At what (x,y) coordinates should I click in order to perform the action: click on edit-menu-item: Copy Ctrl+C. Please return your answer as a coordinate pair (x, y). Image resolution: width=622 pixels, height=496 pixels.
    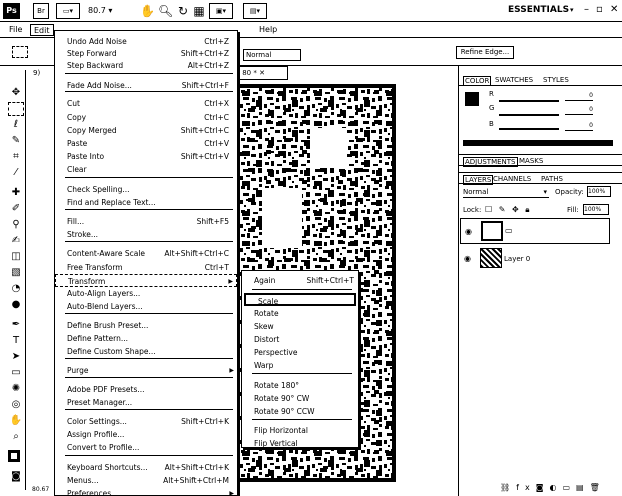
    Looking at the image, I should click on (146, 117).